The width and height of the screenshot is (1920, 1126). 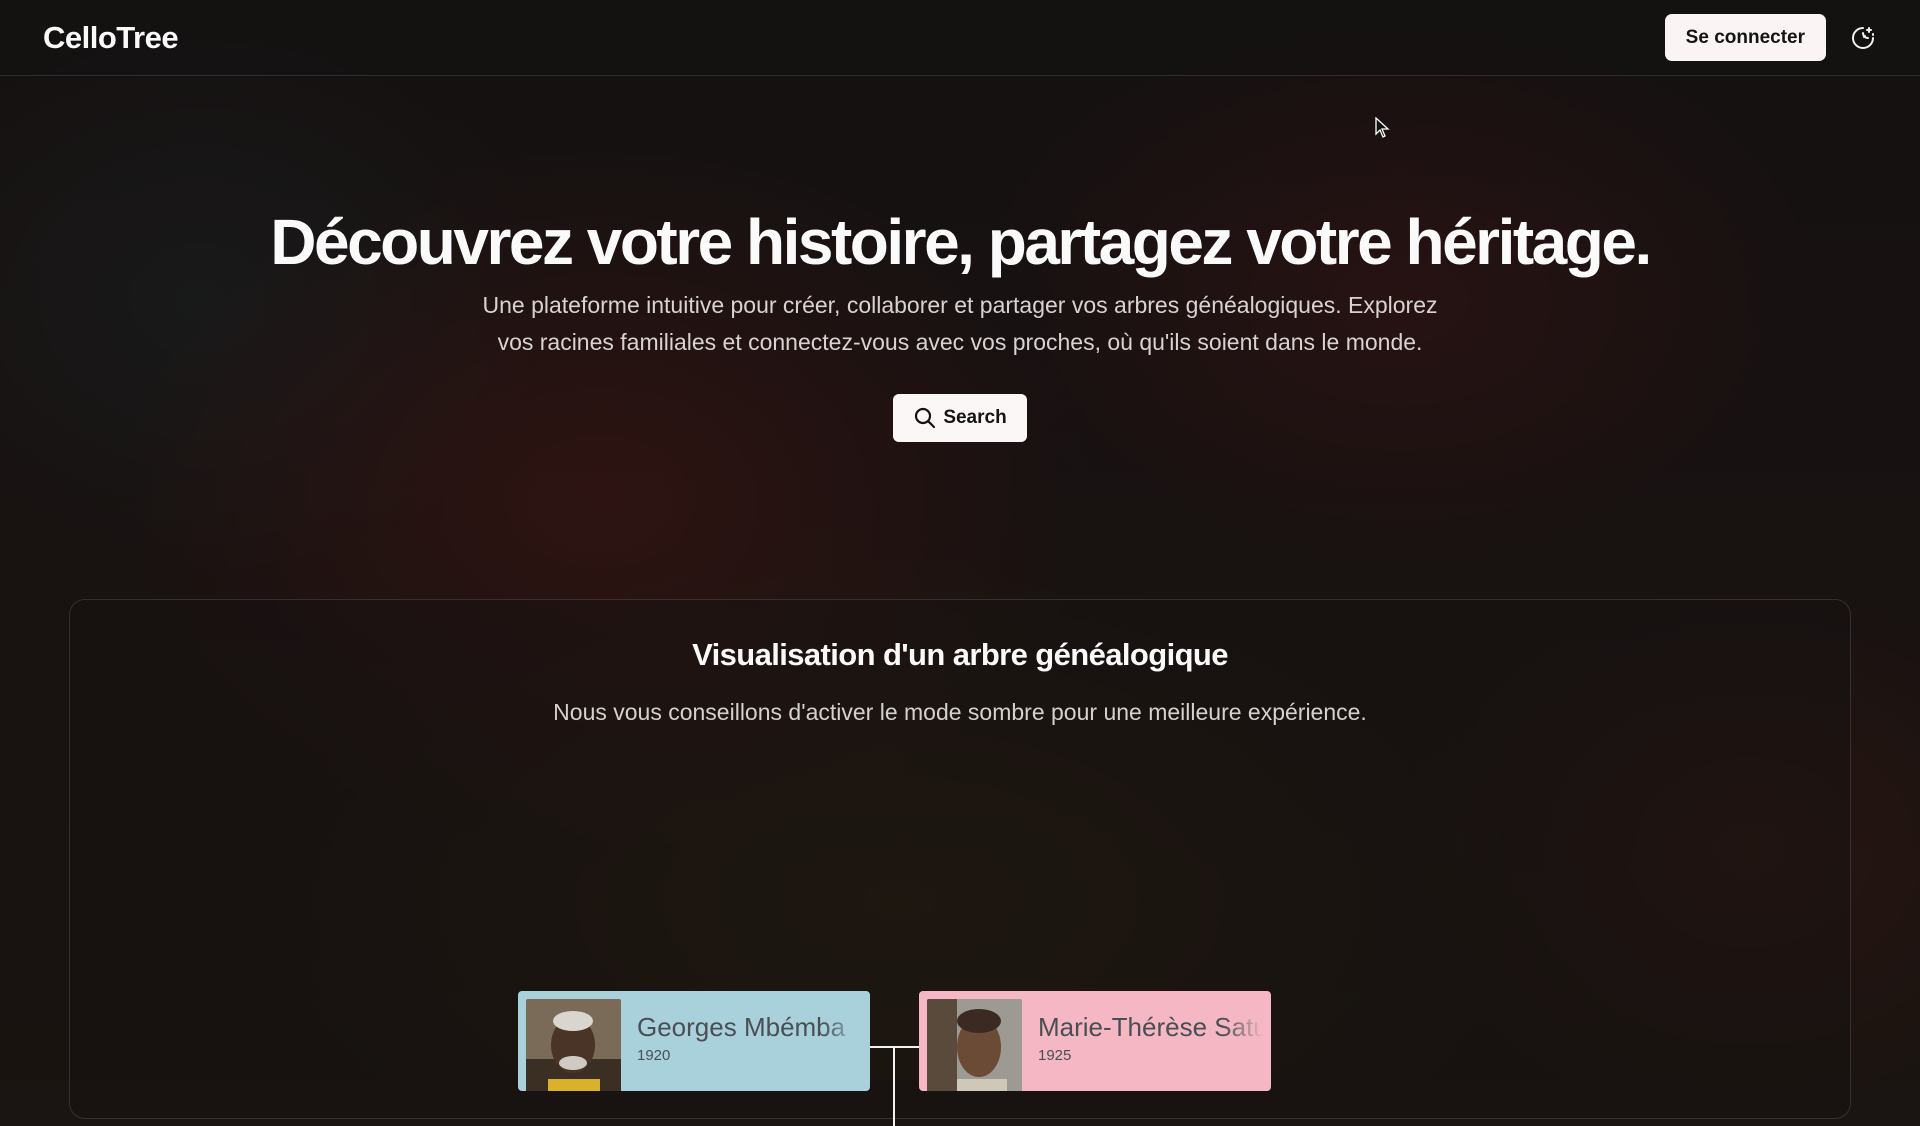 I want to click on search-button: Search, so click(x=960, y=418).